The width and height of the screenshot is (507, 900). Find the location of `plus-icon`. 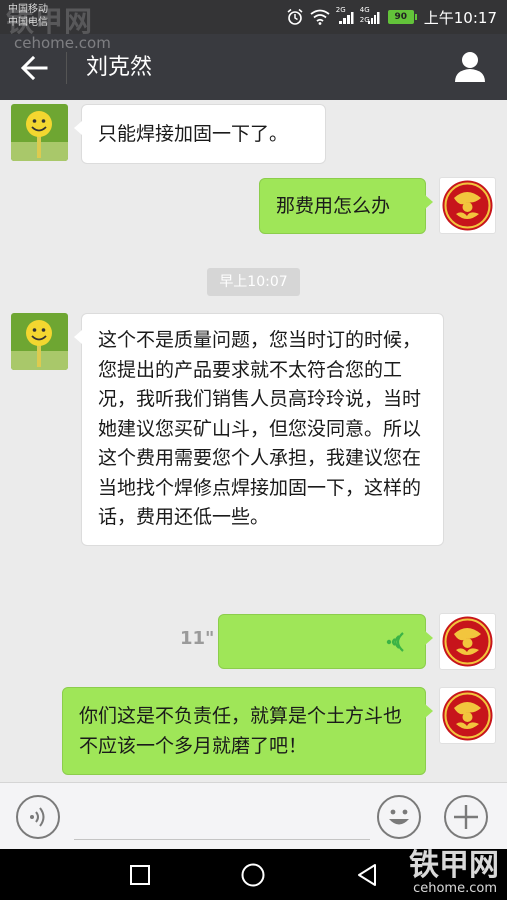

plus-icon is located at coordinates (466, 817).